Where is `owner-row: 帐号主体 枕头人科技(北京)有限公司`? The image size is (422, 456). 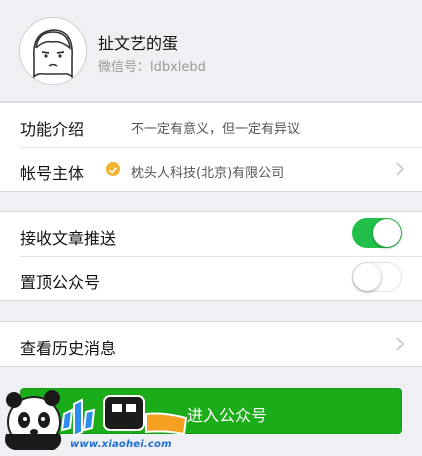
owner-row: 帐号主体 枕头人科技(北京)有限公司 is located at coordinates (211, 169).